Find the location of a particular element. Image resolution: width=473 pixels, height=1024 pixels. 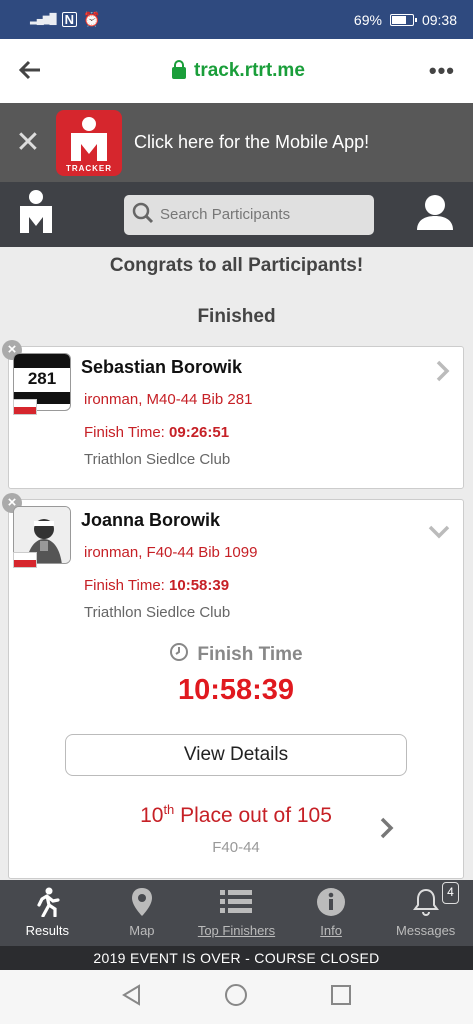

event-status-bar: 2019 EVENT IS OVER - COURSE CLOSED is located at coordinates (236, 958).